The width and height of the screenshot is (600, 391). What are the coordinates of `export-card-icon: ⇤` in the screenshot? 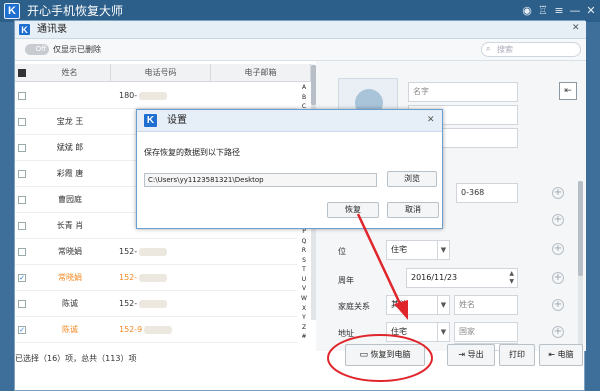 It's located at (568, 91).